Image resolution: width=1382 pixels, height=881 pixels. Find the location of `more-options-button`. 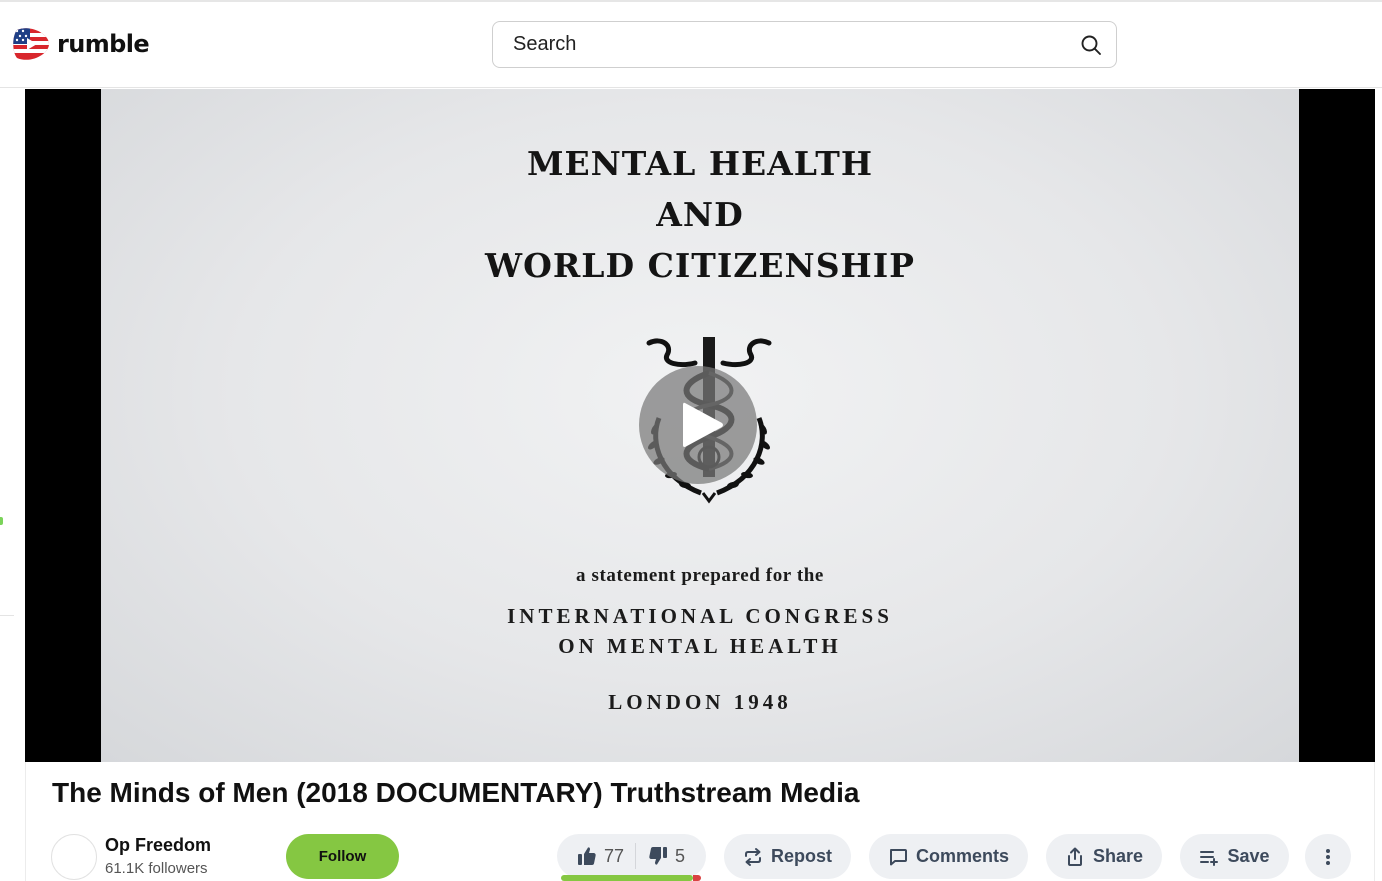

more-options-button is located at coordinates (1328, 856).